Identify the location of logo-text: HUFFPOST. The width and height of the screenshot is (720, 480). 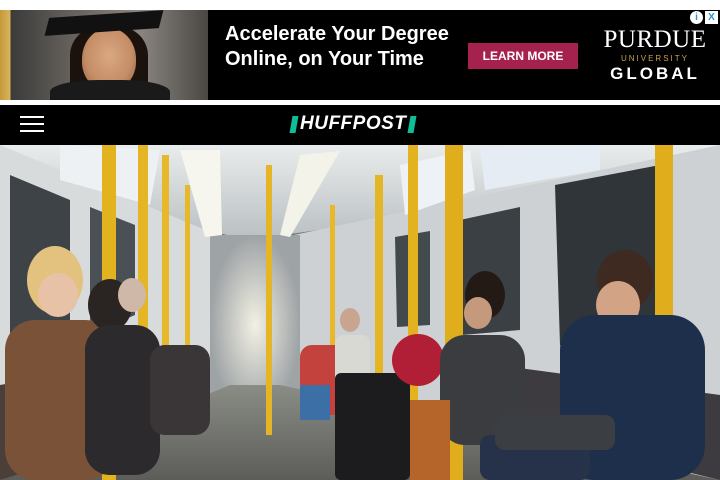
(353, 123).